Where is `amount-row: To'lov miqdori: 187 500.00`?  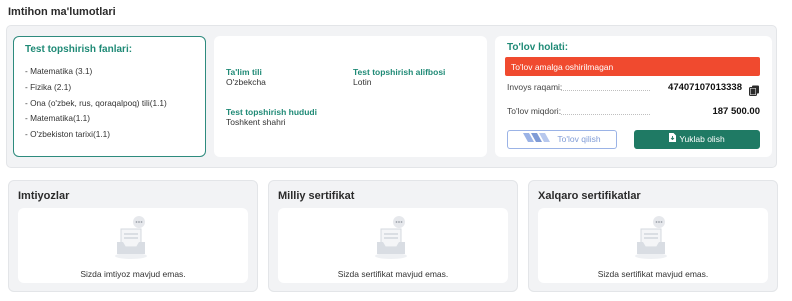
amount-row: To'lov miqdori: 187 500.00 is located at coordinates (633, 112).